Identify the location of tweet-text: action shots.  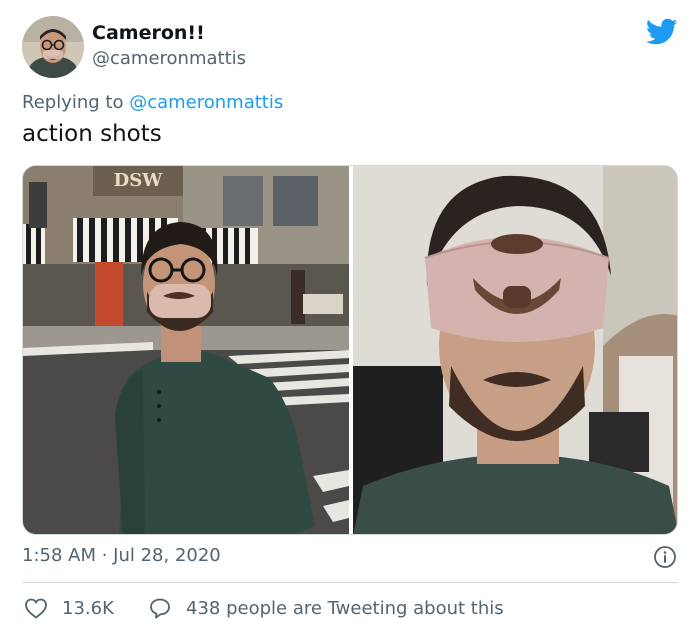
(92, 134).